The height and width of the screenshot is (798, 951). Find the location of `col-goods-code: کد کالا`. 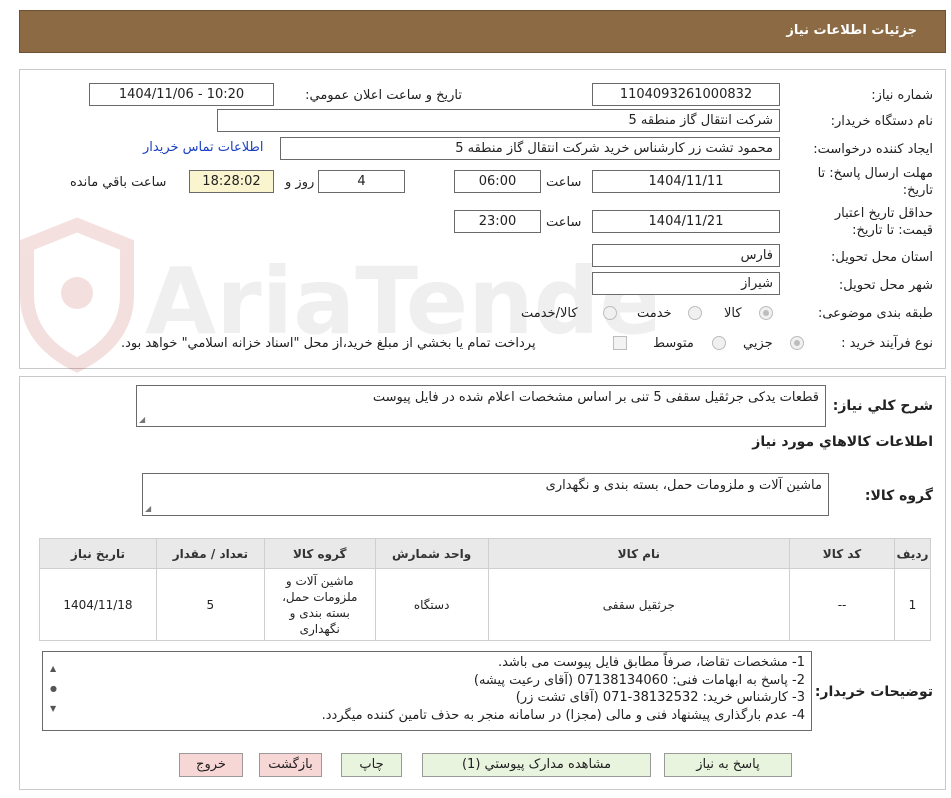

col-goods-code: کد کالا is located at coordinates (842, 553).